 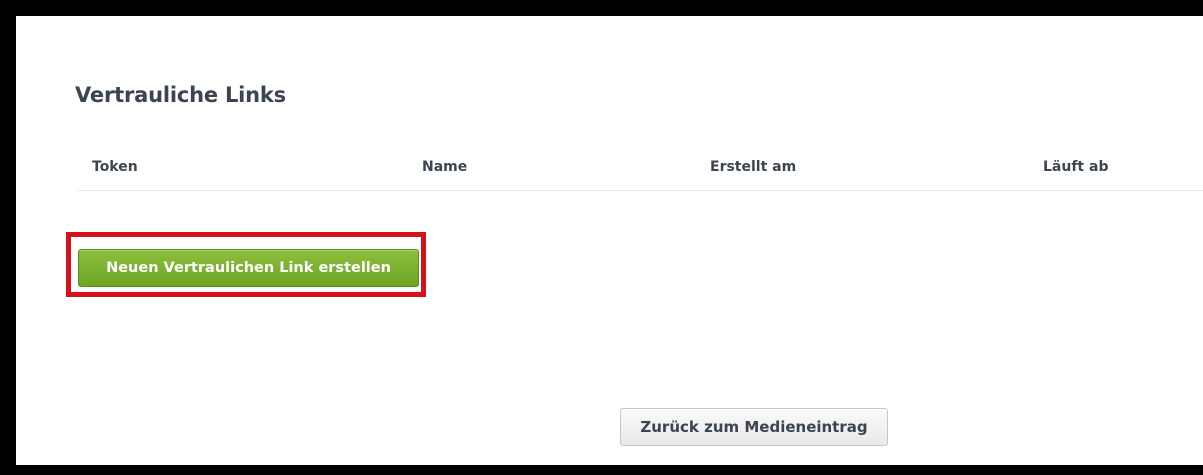 What do you see at coordinates (640, 190) in the screenshot?
I see `table-header-divider` at bounding box center [640, 190].